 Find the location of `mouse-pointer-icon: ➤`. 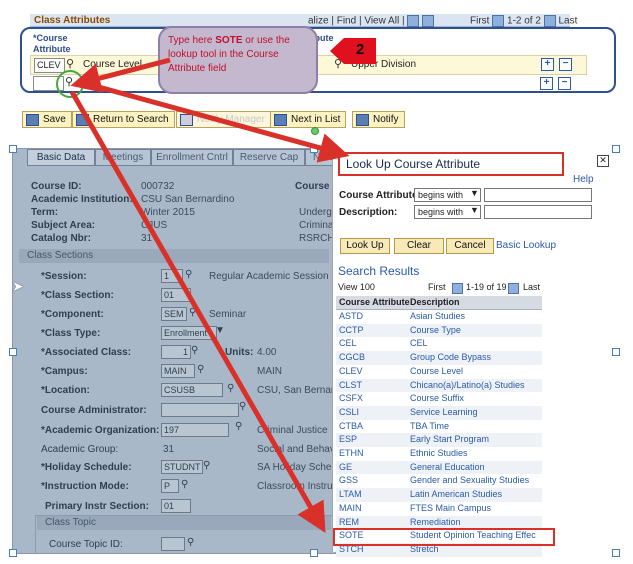

mouse-pointer-icon: ➤ is located at coordinates (18, 286).